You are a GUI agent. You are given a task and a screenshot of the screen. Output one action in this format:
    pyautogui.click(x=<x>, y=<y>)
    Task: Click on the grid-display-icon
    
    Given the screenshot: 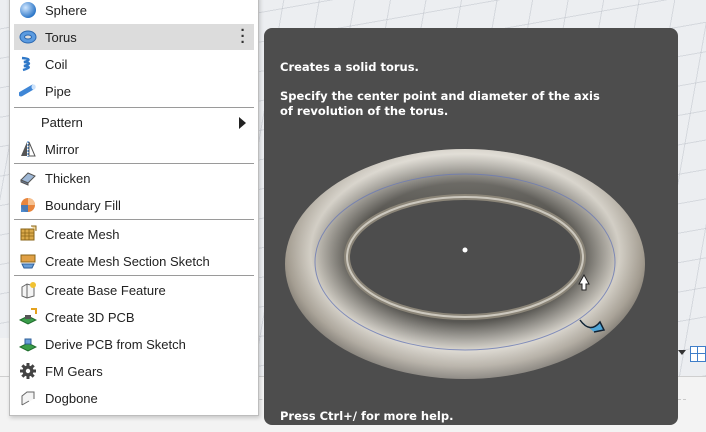 What is the action you would take?
    pyautogui.click(x=698, y=354)
    